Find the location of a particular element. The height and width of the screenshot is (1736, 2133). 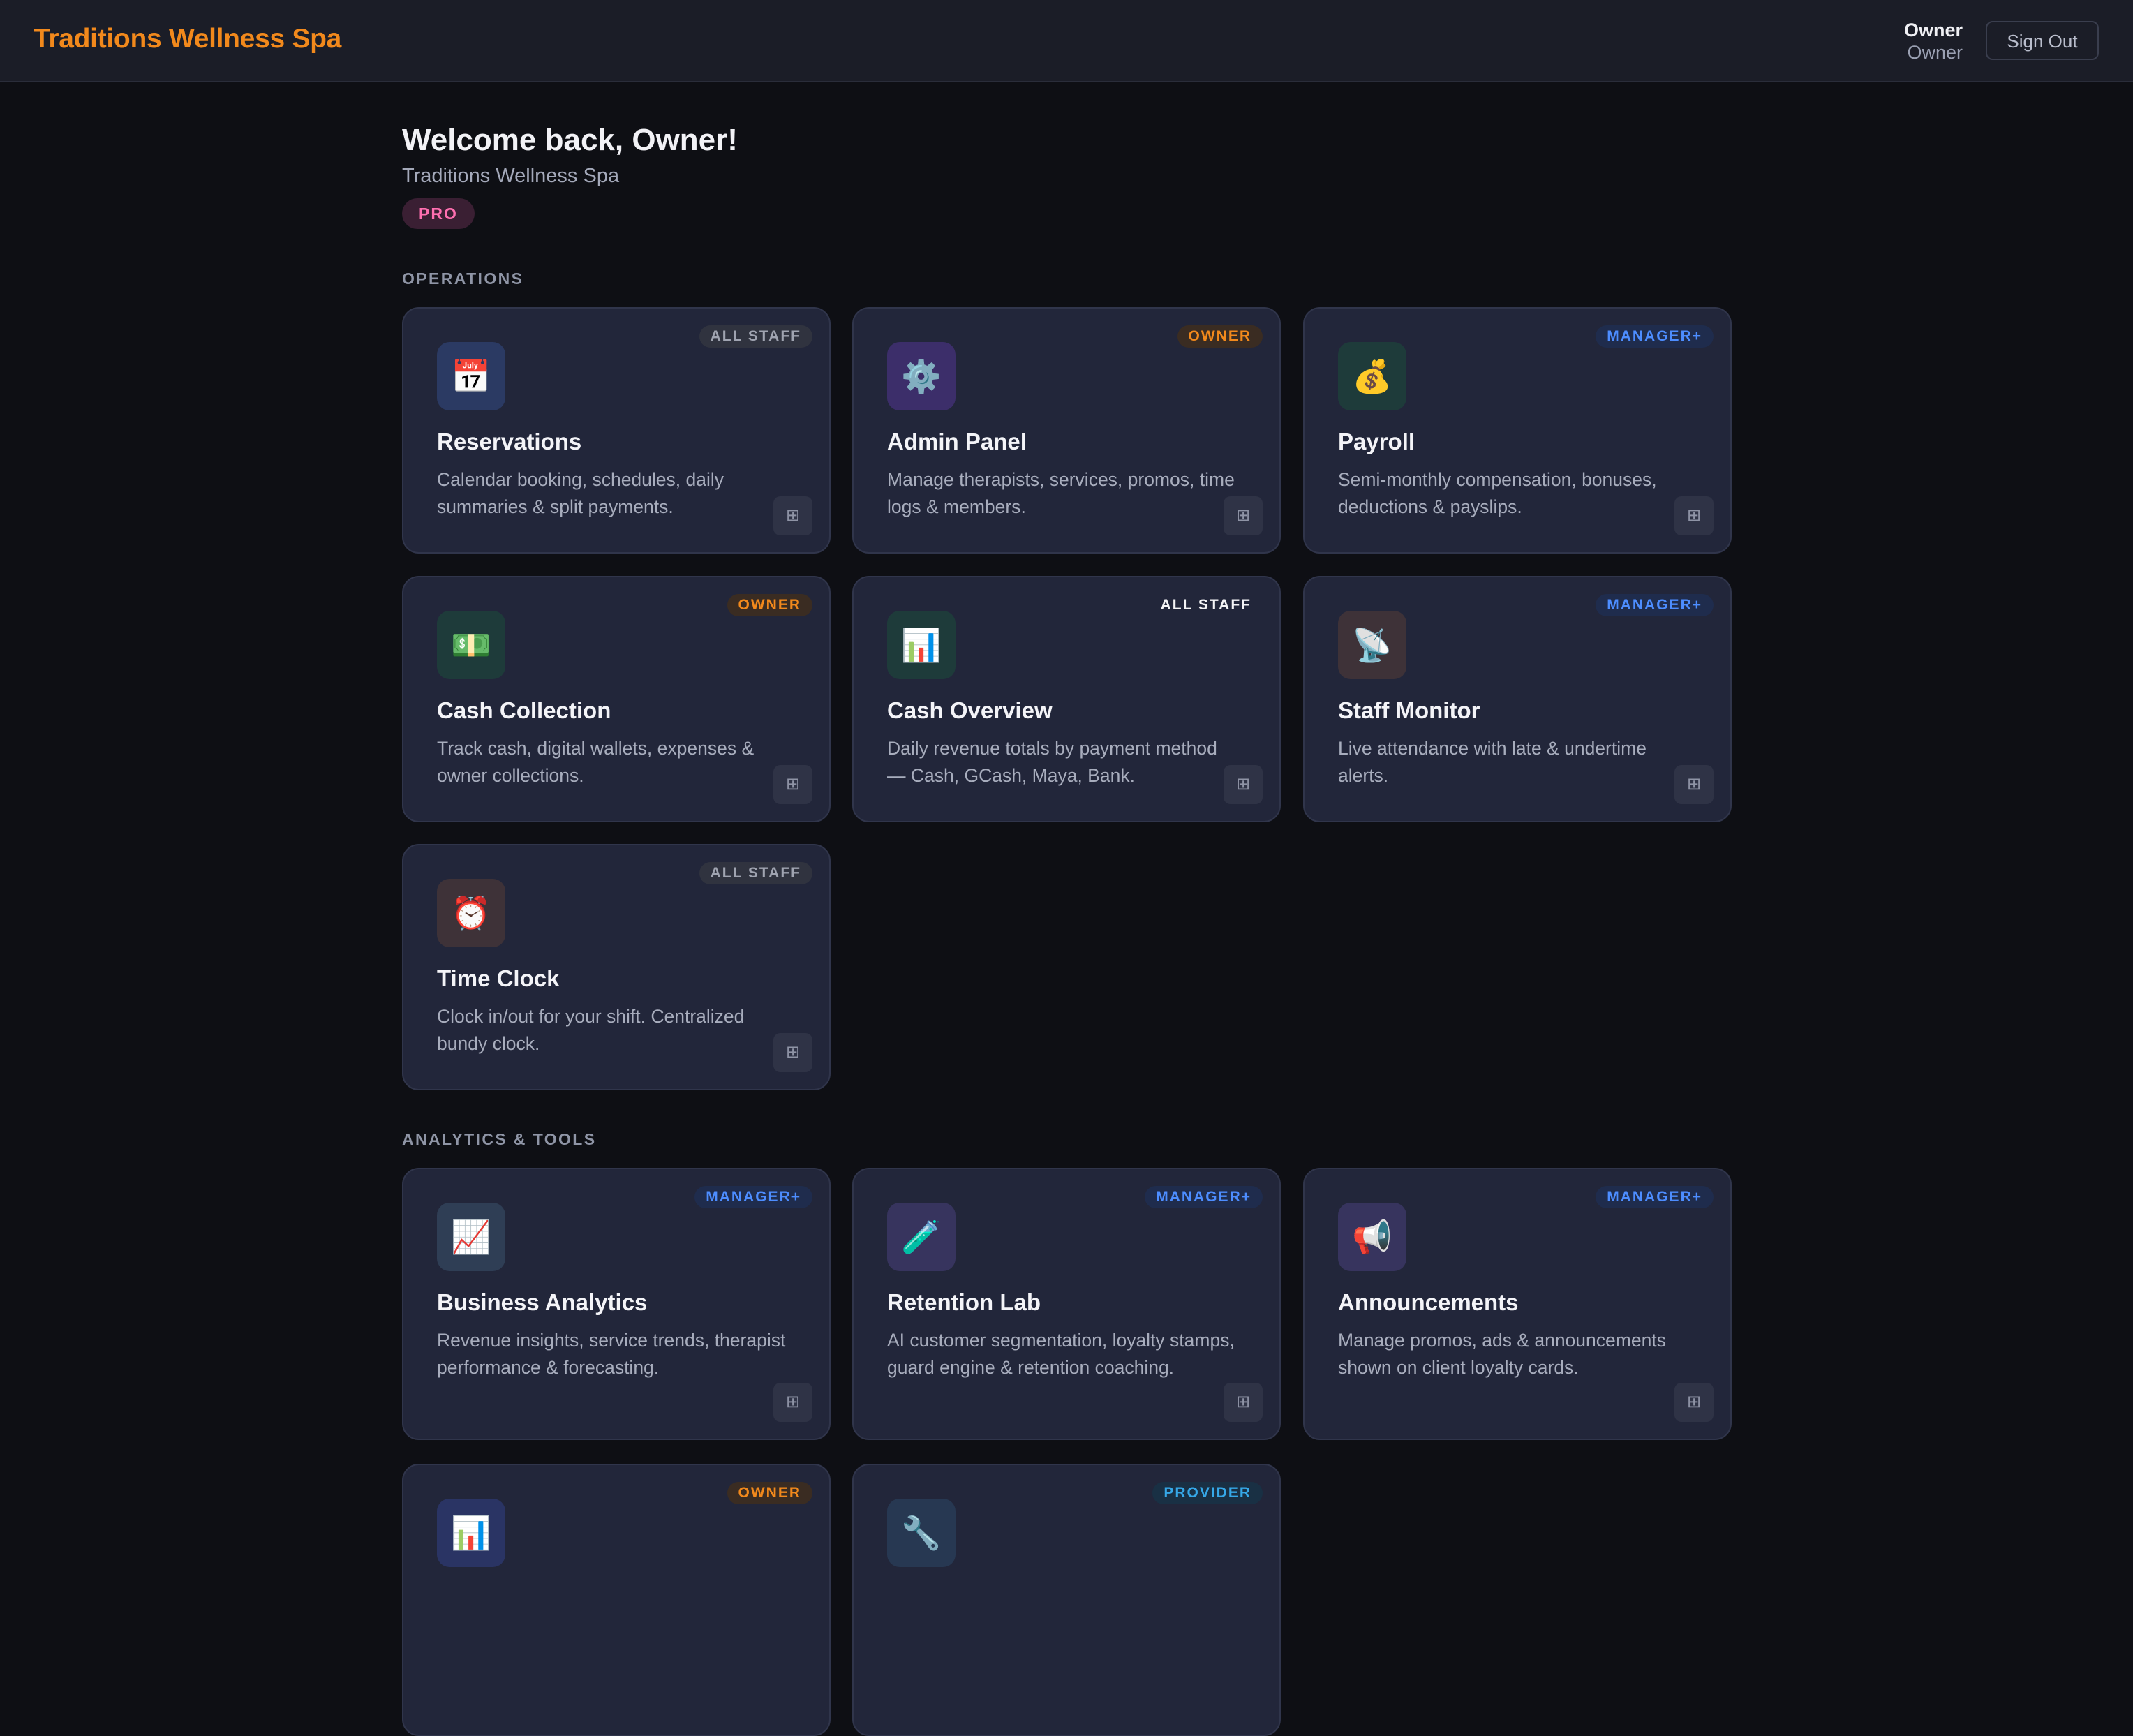

card-title: Cash Overview is located at coordinates (970, 710).